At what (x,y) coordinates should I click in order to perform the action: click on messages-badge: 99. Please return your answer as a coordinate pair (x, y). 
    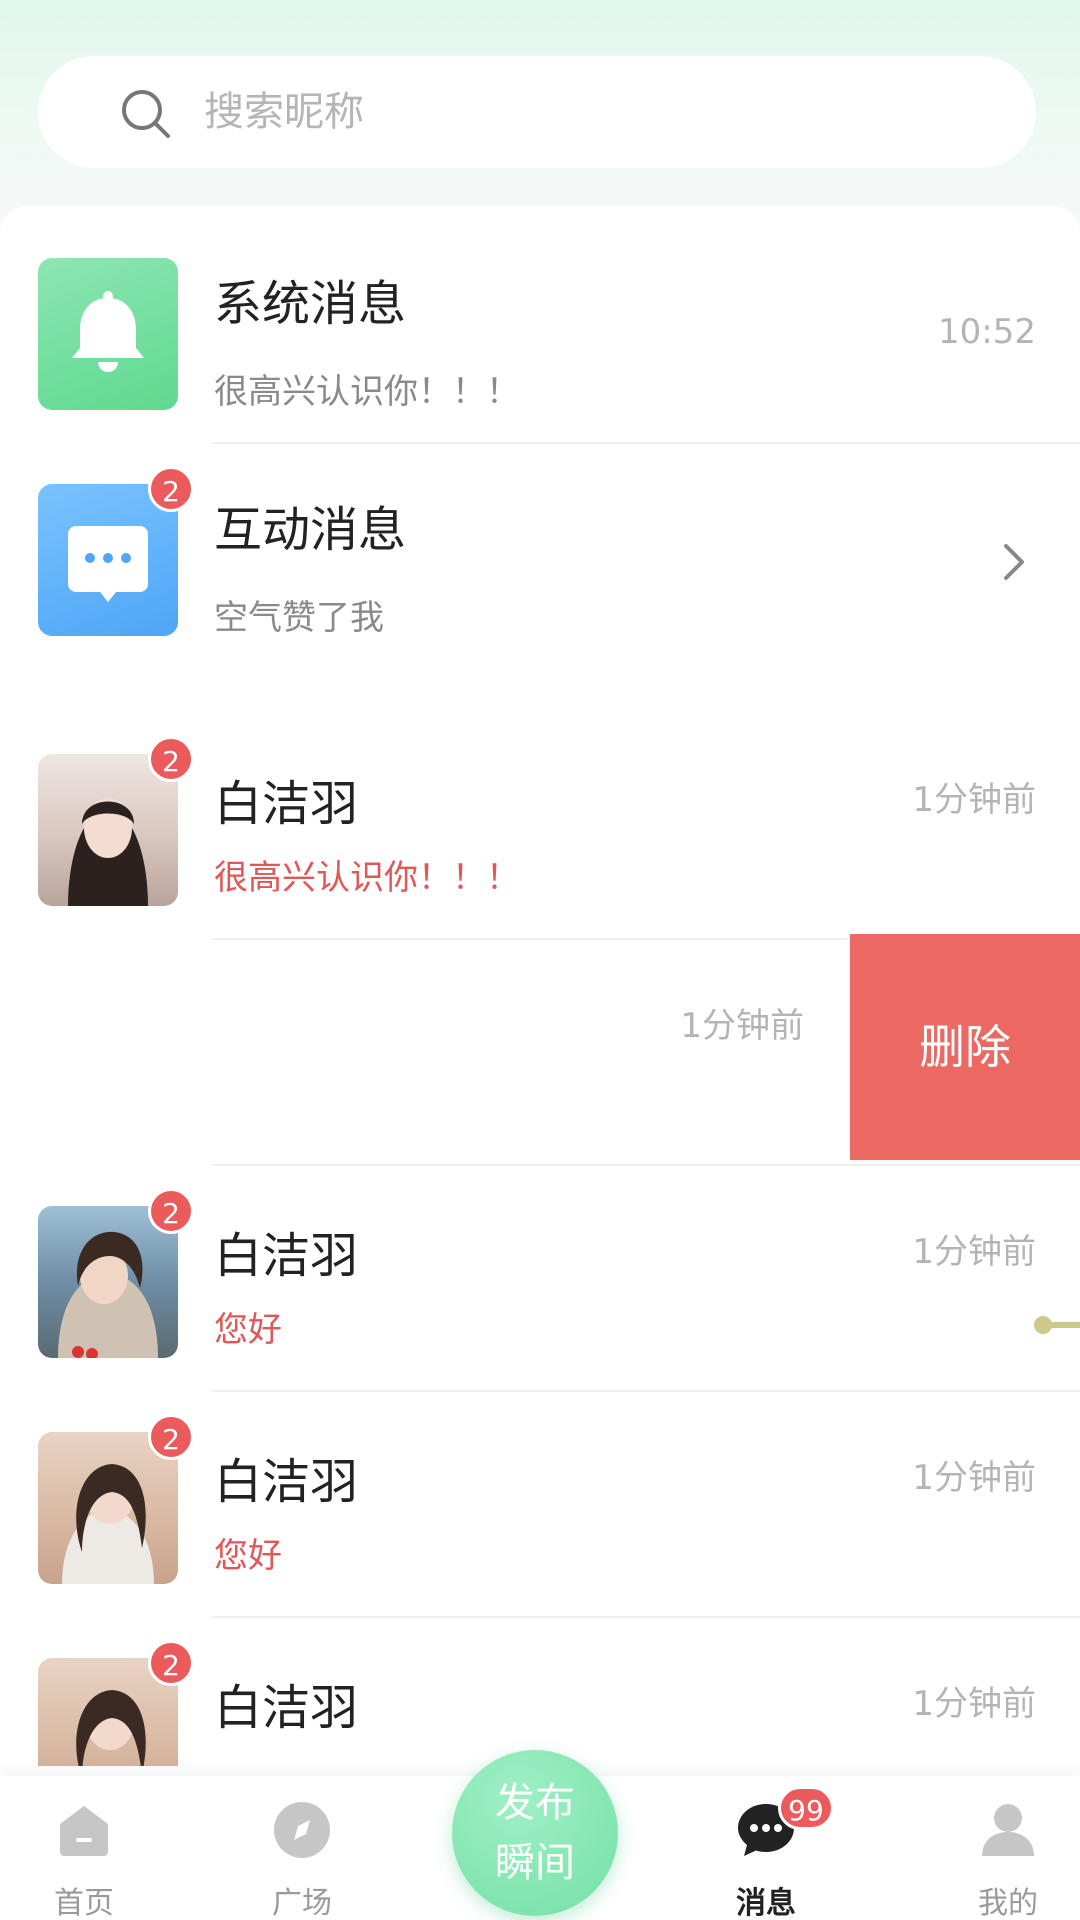
    Looking at the image, I should click on (806, 1808).